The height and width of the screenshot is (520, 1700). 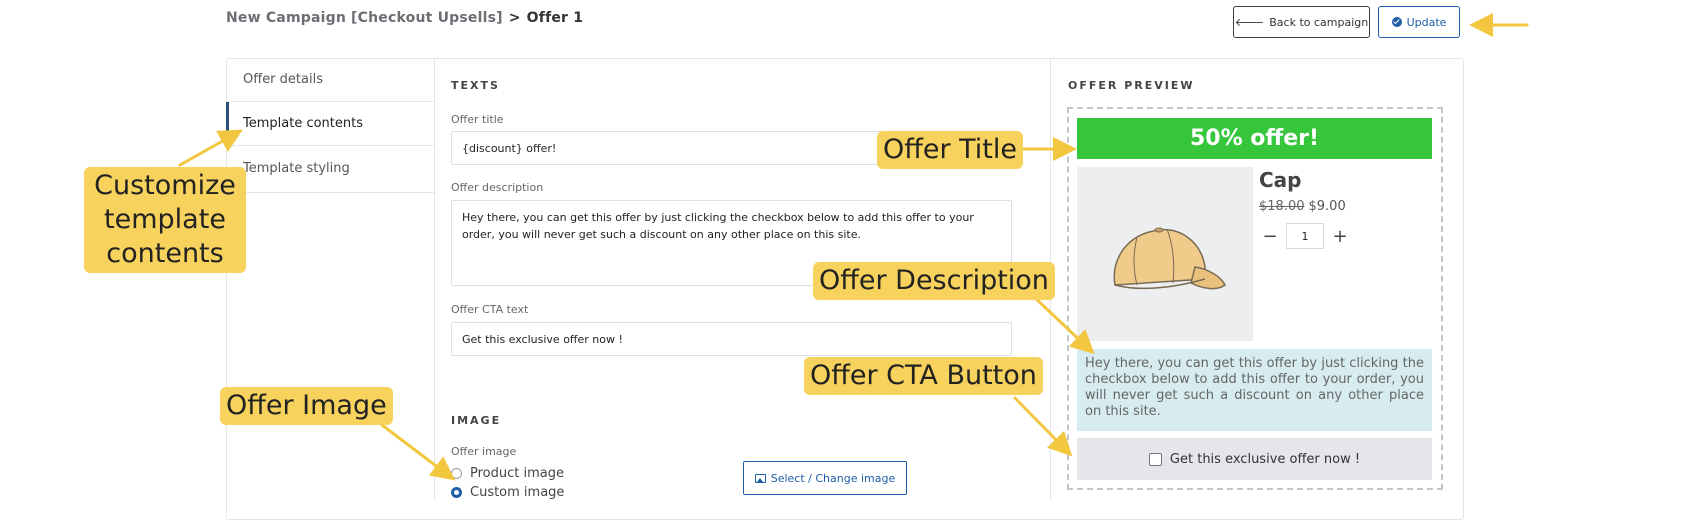 I want to click on select-change-image-button: Select / Change image, so click(x=825, y=478).